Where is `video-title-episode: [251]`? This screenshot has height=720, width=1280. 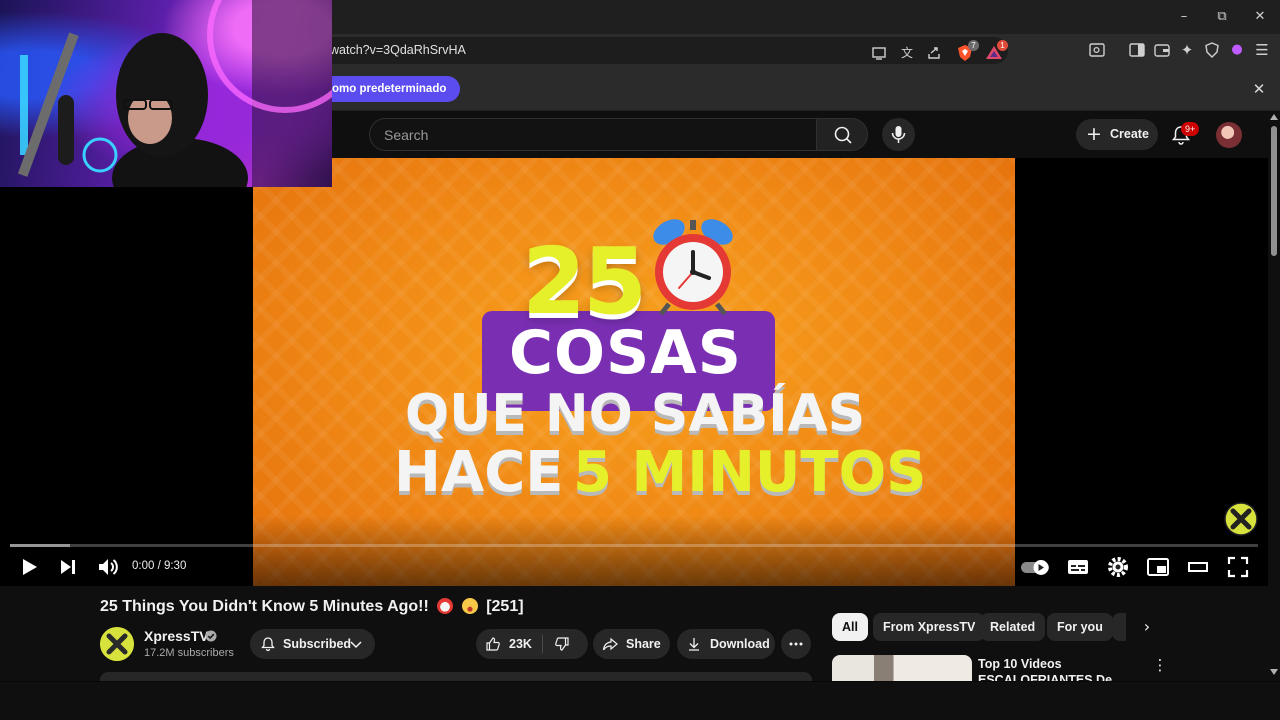
video-title-episode: [251] is located at coordinates (505, 606).